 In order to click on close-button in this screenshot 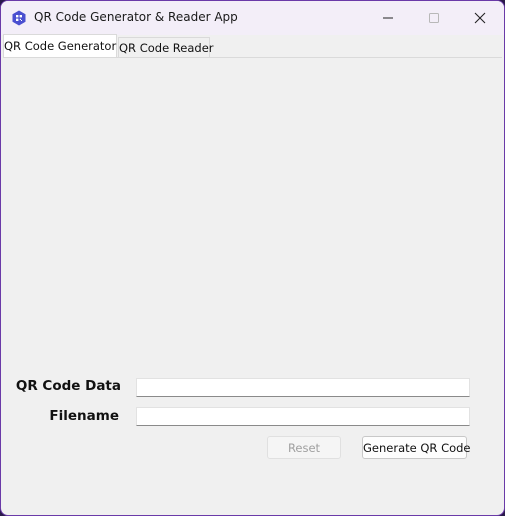, I will do `click(480, 18)`.